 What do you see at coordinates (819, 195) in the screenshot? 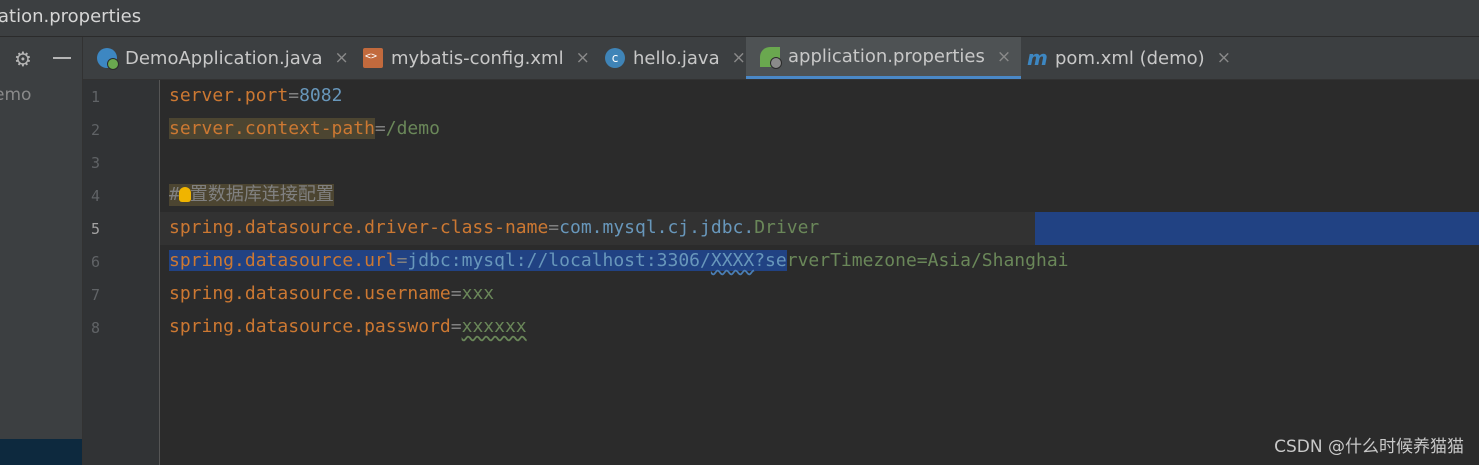
I see `code-line: # 置数据库连接配置` at bounding box center [819, 195].